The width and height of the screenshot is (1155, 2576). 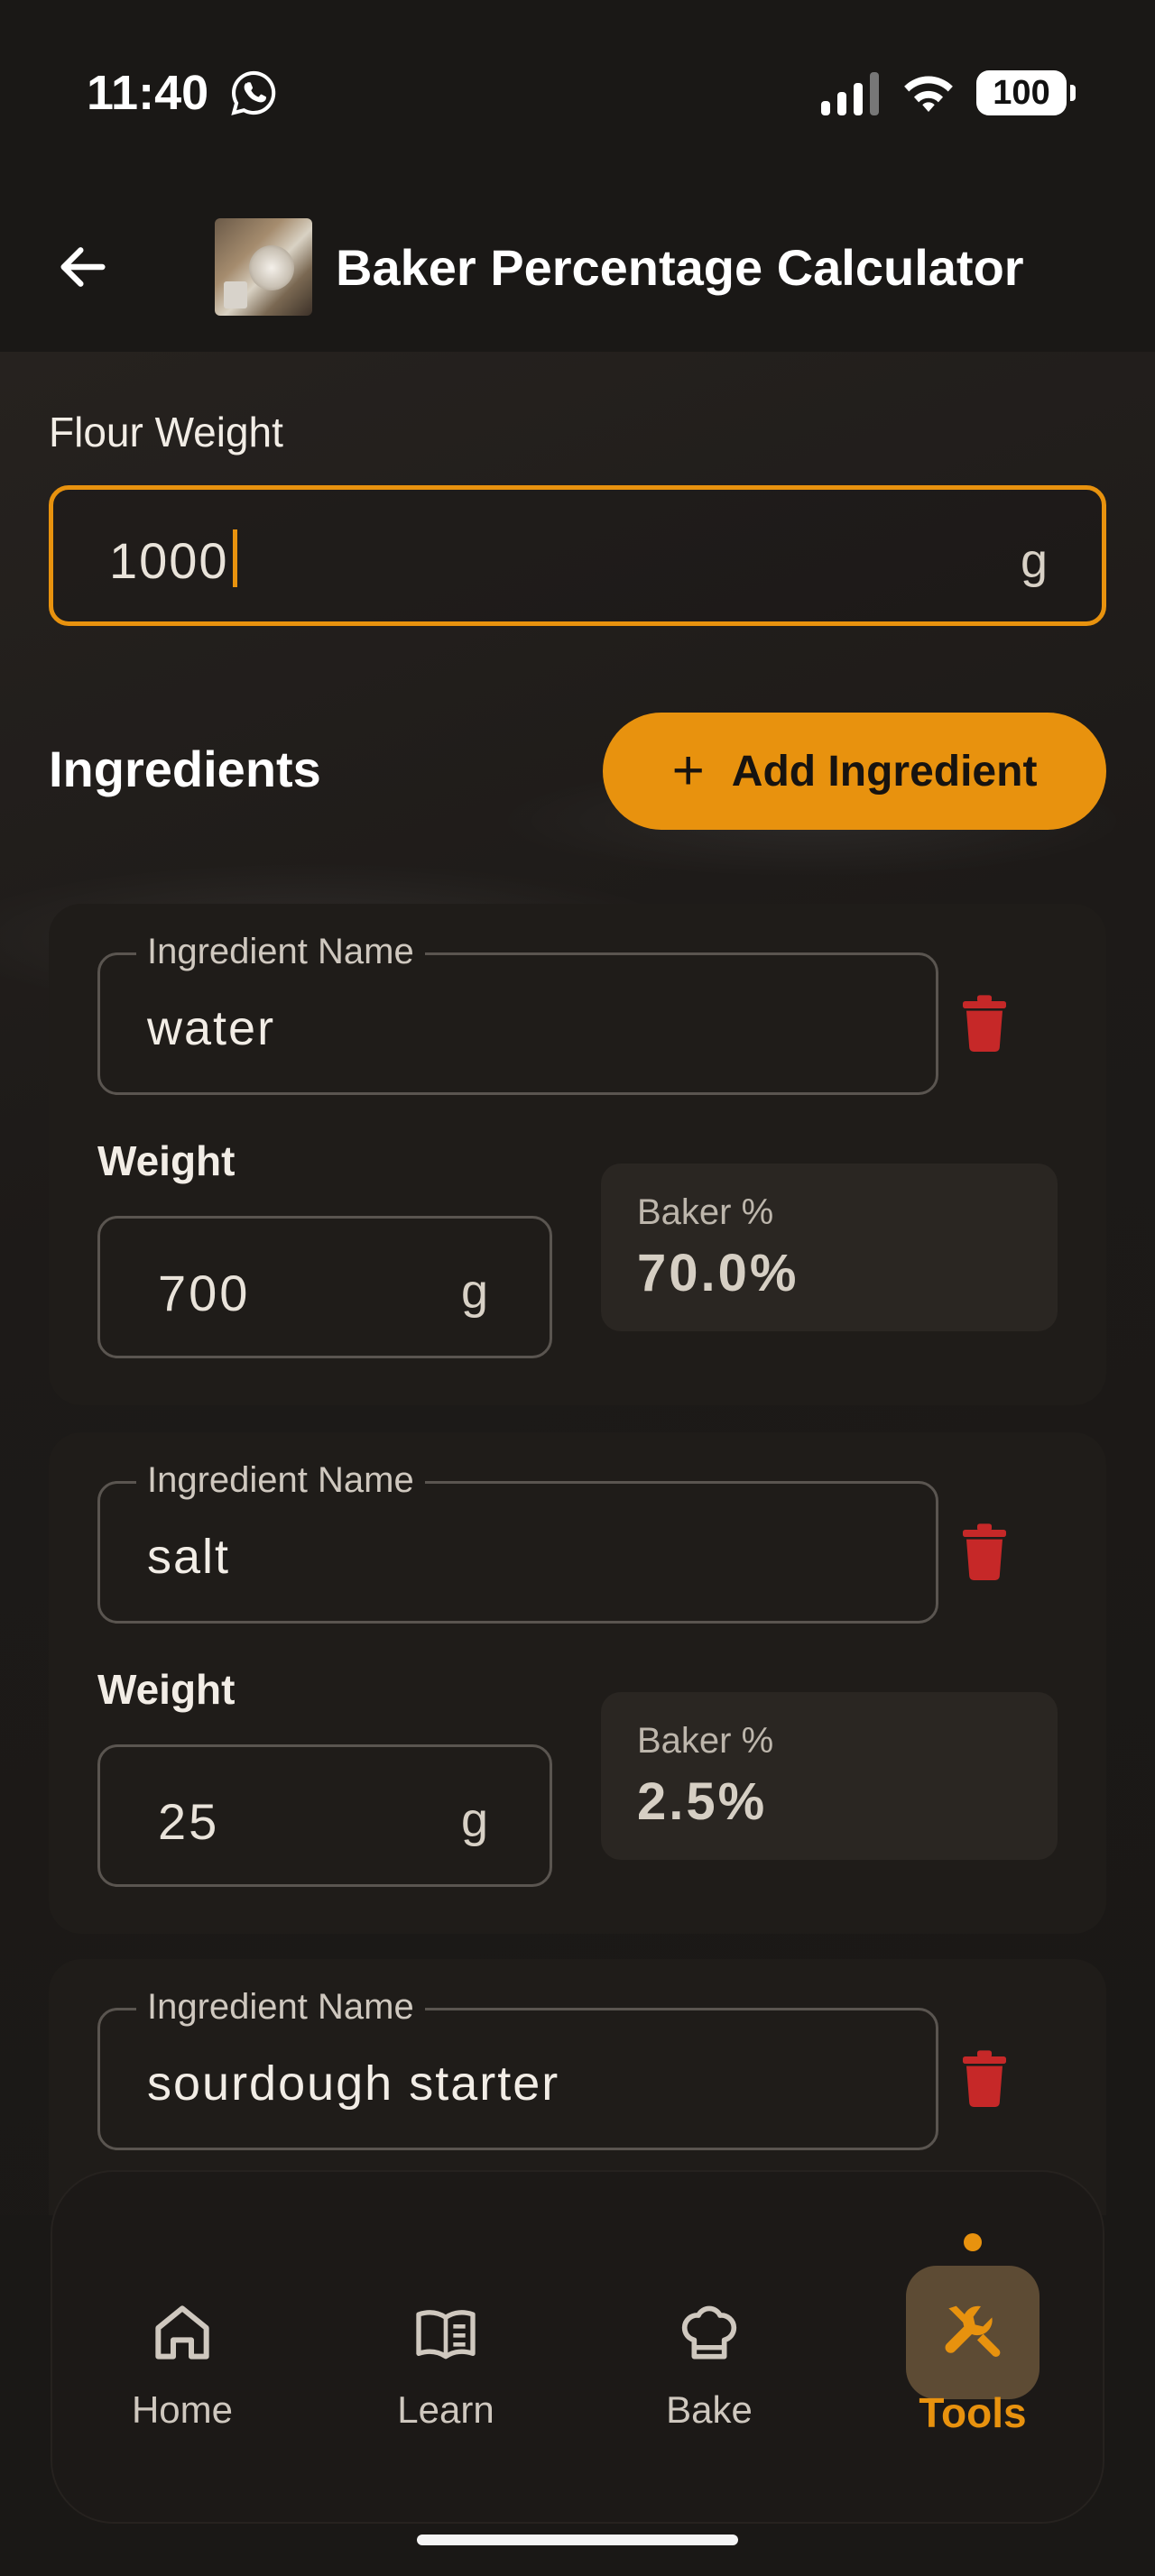 I want to click on tools-icon, so click(x=973, y=2332).